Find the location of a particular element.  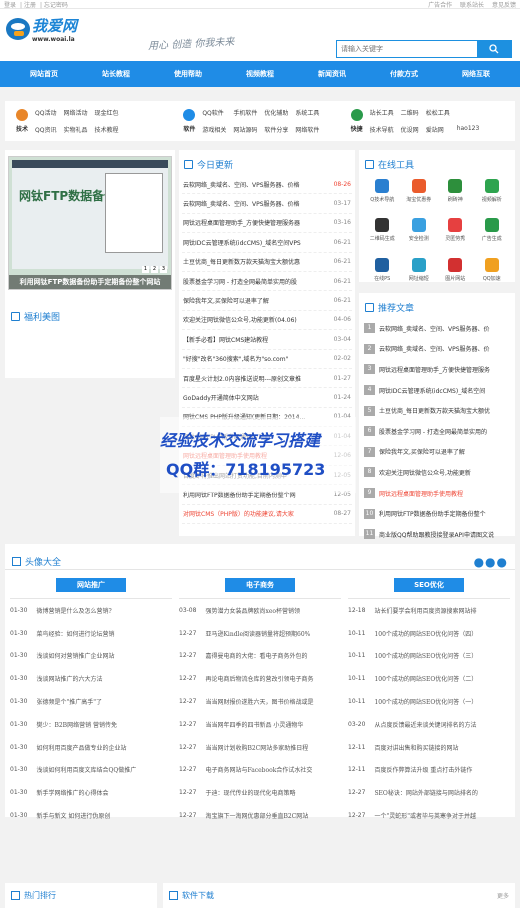

article-title: 当当网年四季的四书新品 小灵通物华 is located at coordinates (254, 724).